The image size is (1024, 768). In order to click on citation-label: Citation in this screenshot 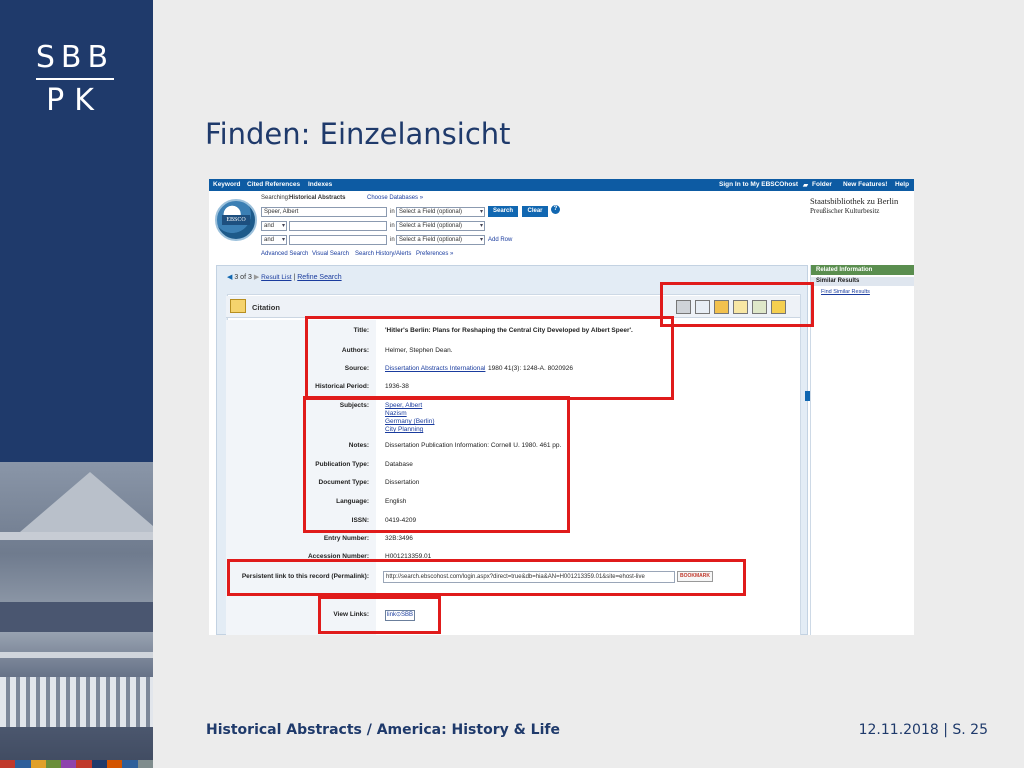, I will do `click(266, 307)`.